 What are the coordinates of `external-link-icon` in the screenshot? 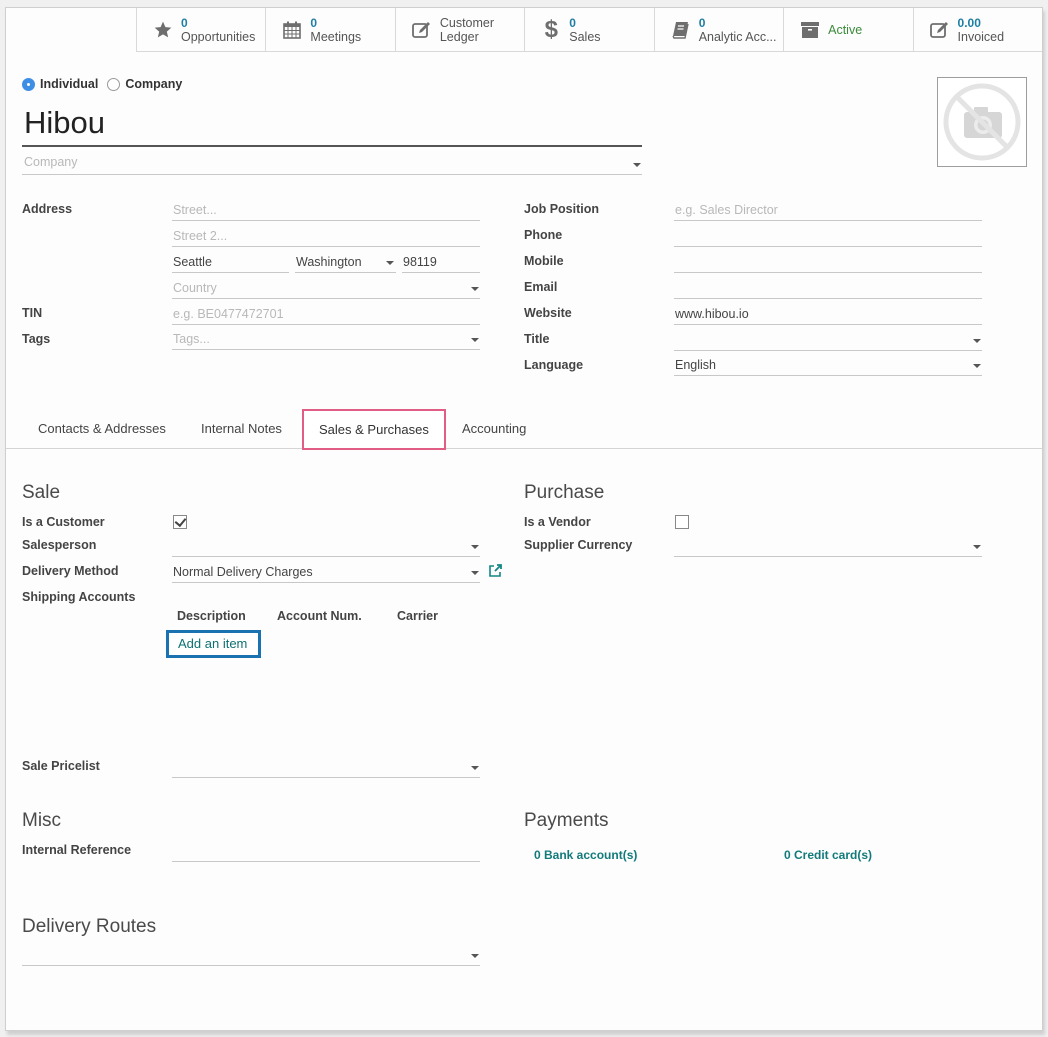 It's located at (495, 572).